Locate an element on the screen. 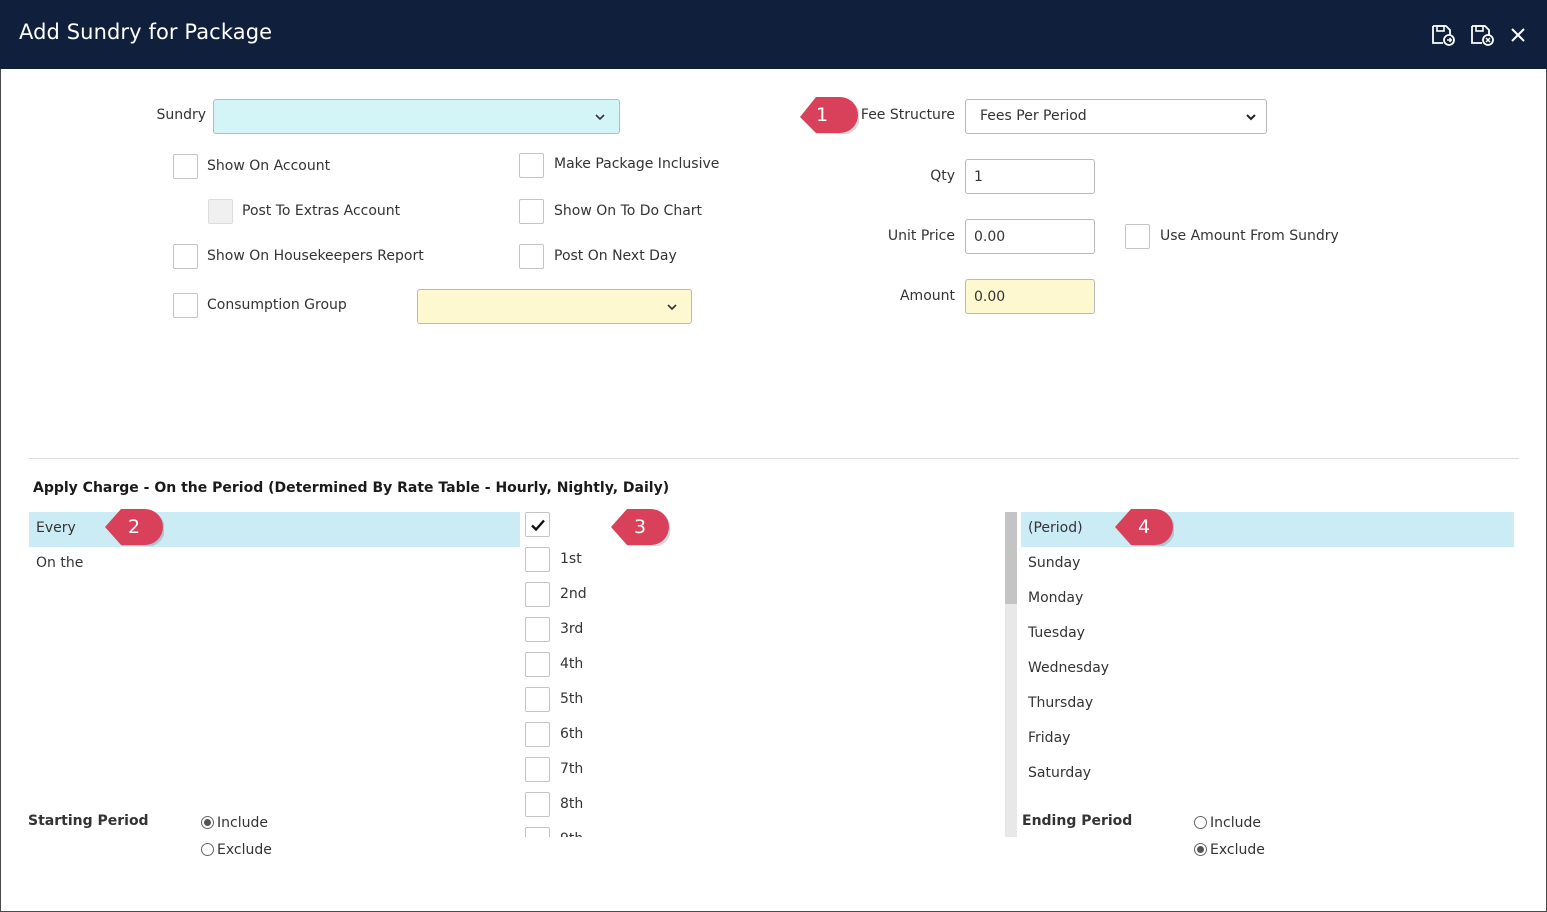 The width and height of the screenshot is (1547, 912). ending-include-radio is located at coordinates (1200, 822).